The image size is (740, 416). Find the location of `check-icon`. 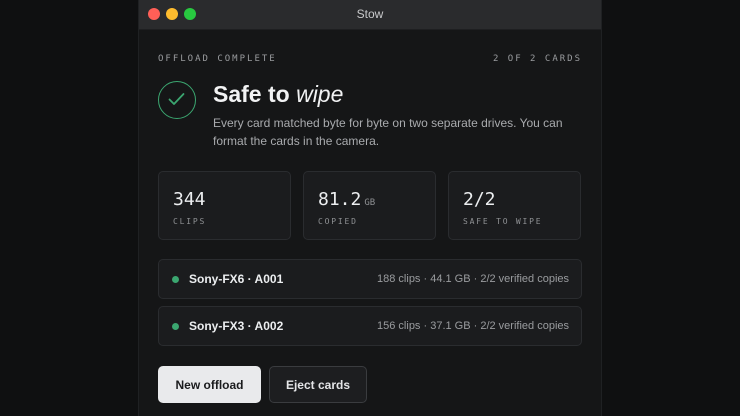

check-icon is located at coordinates (177, 100).